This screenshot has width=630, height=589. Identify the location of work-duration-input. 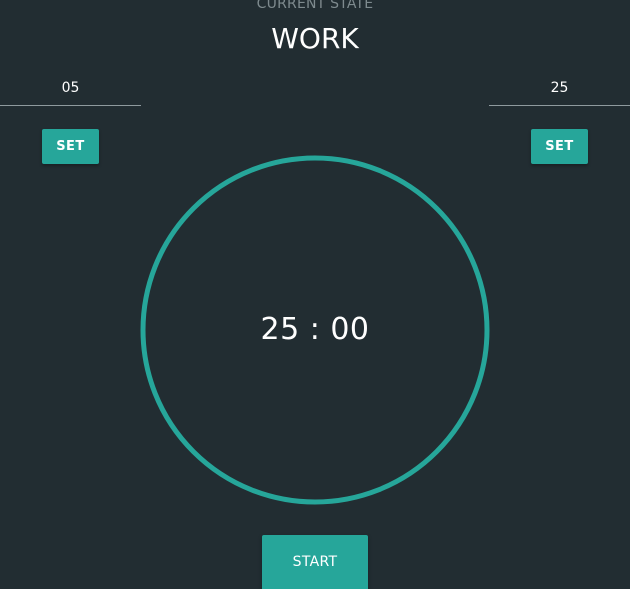
(559, 88).